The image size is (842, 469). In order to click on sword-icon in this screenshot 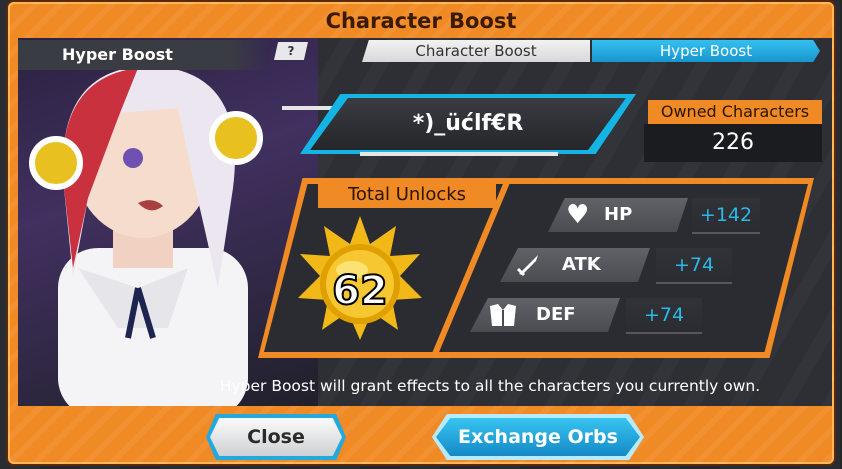, I will do `click(527, 266)`.